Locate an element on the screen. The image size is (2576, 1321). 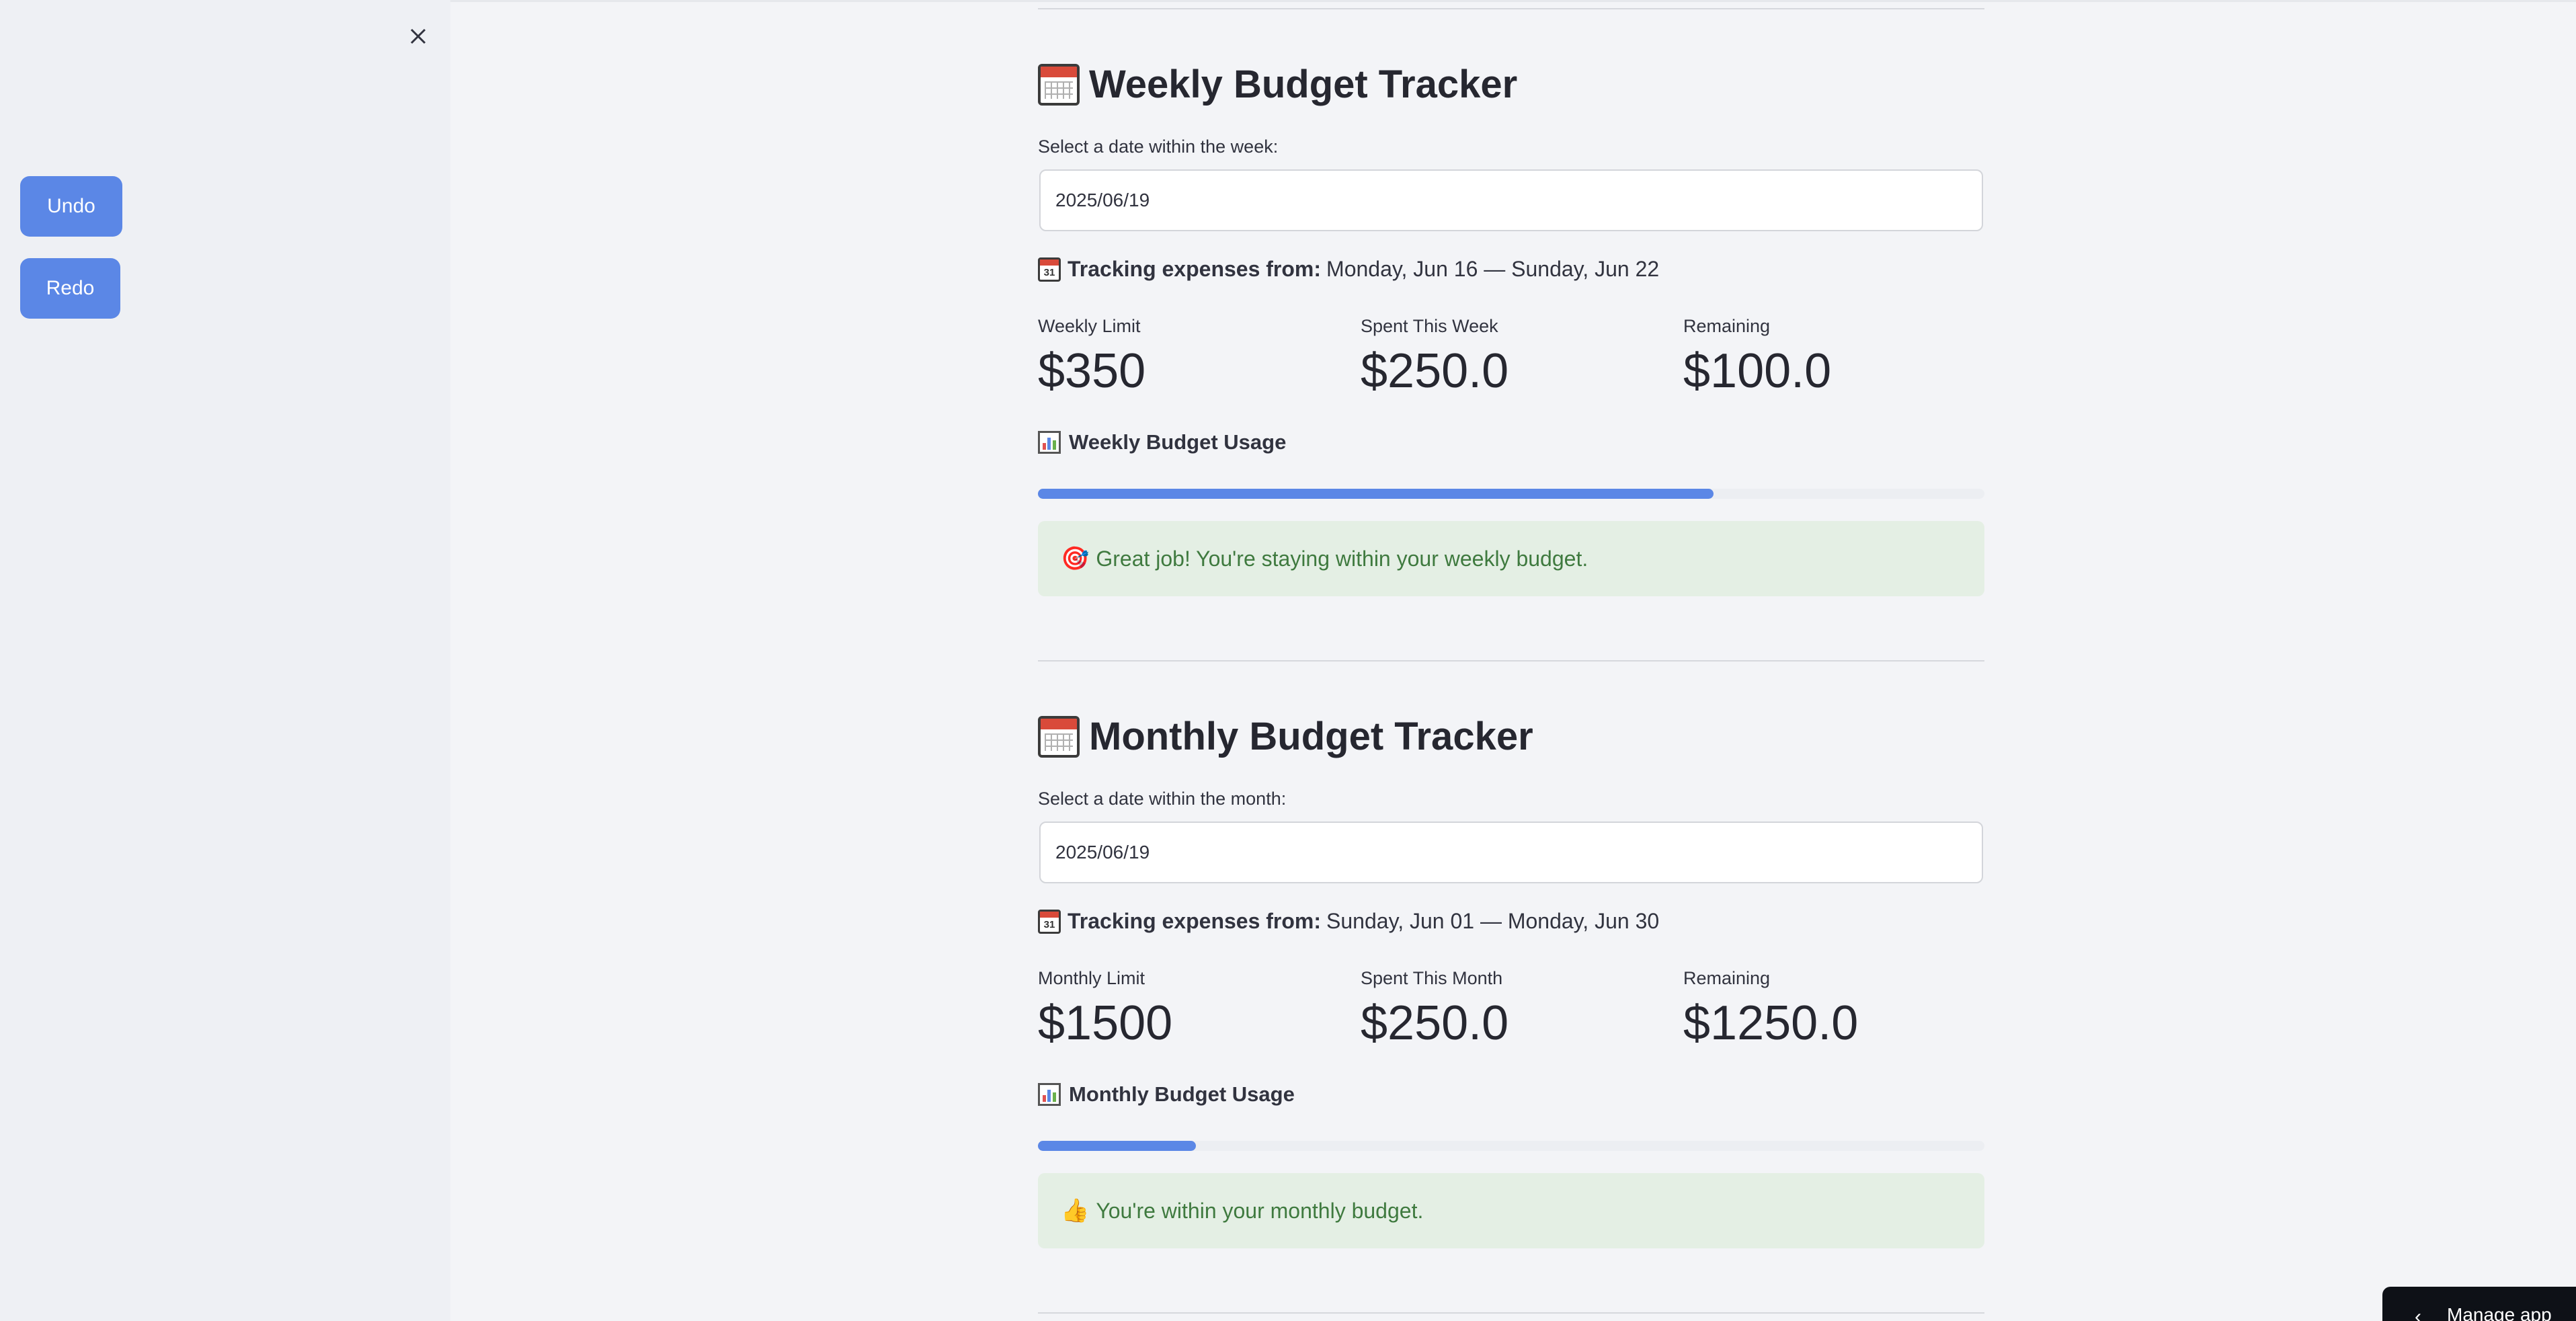
monthly-tracking-label: Tracking expenses from: is located at coordinates (1195, 921).